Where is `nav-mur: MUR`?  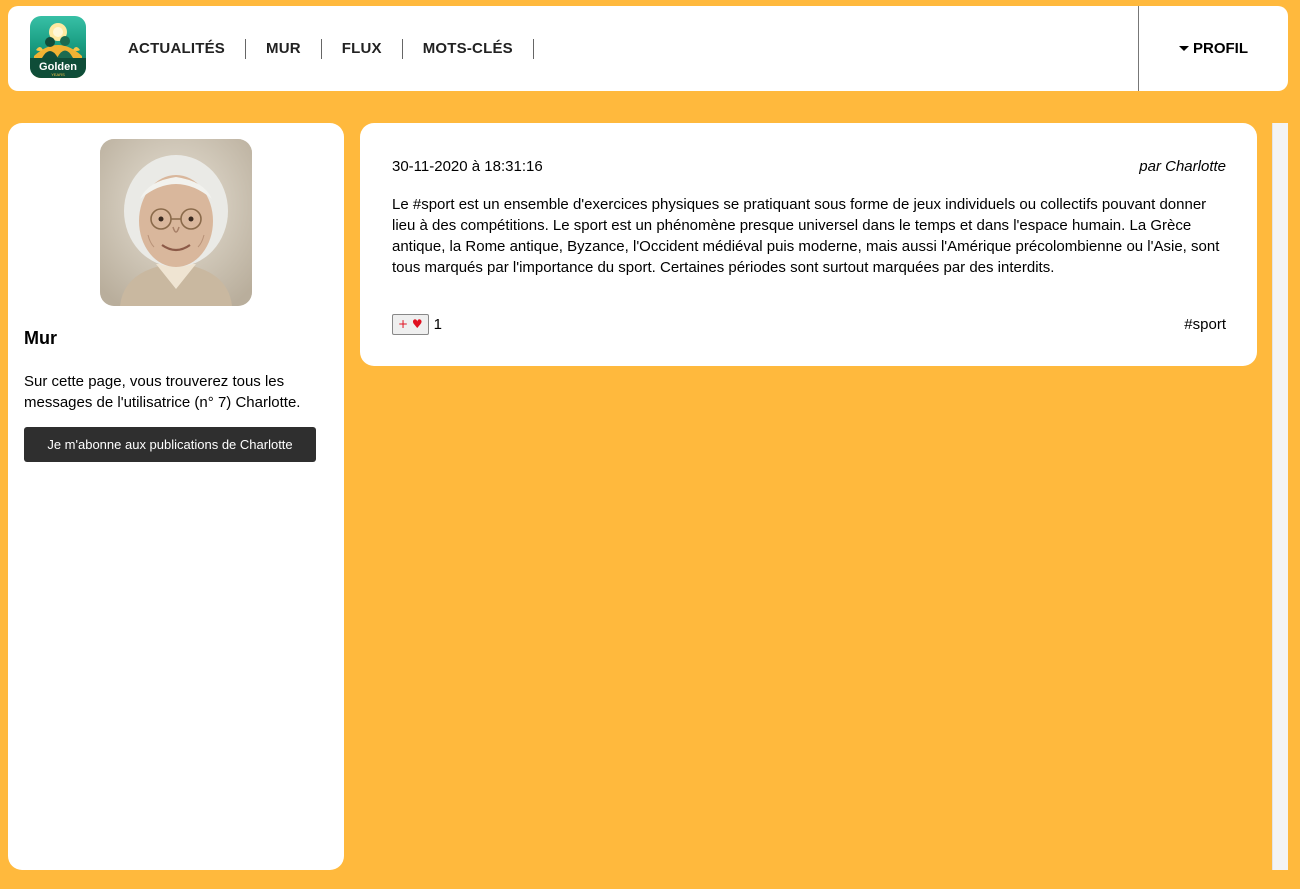 nav-mur: MUR is located at coordinates (284, 48).